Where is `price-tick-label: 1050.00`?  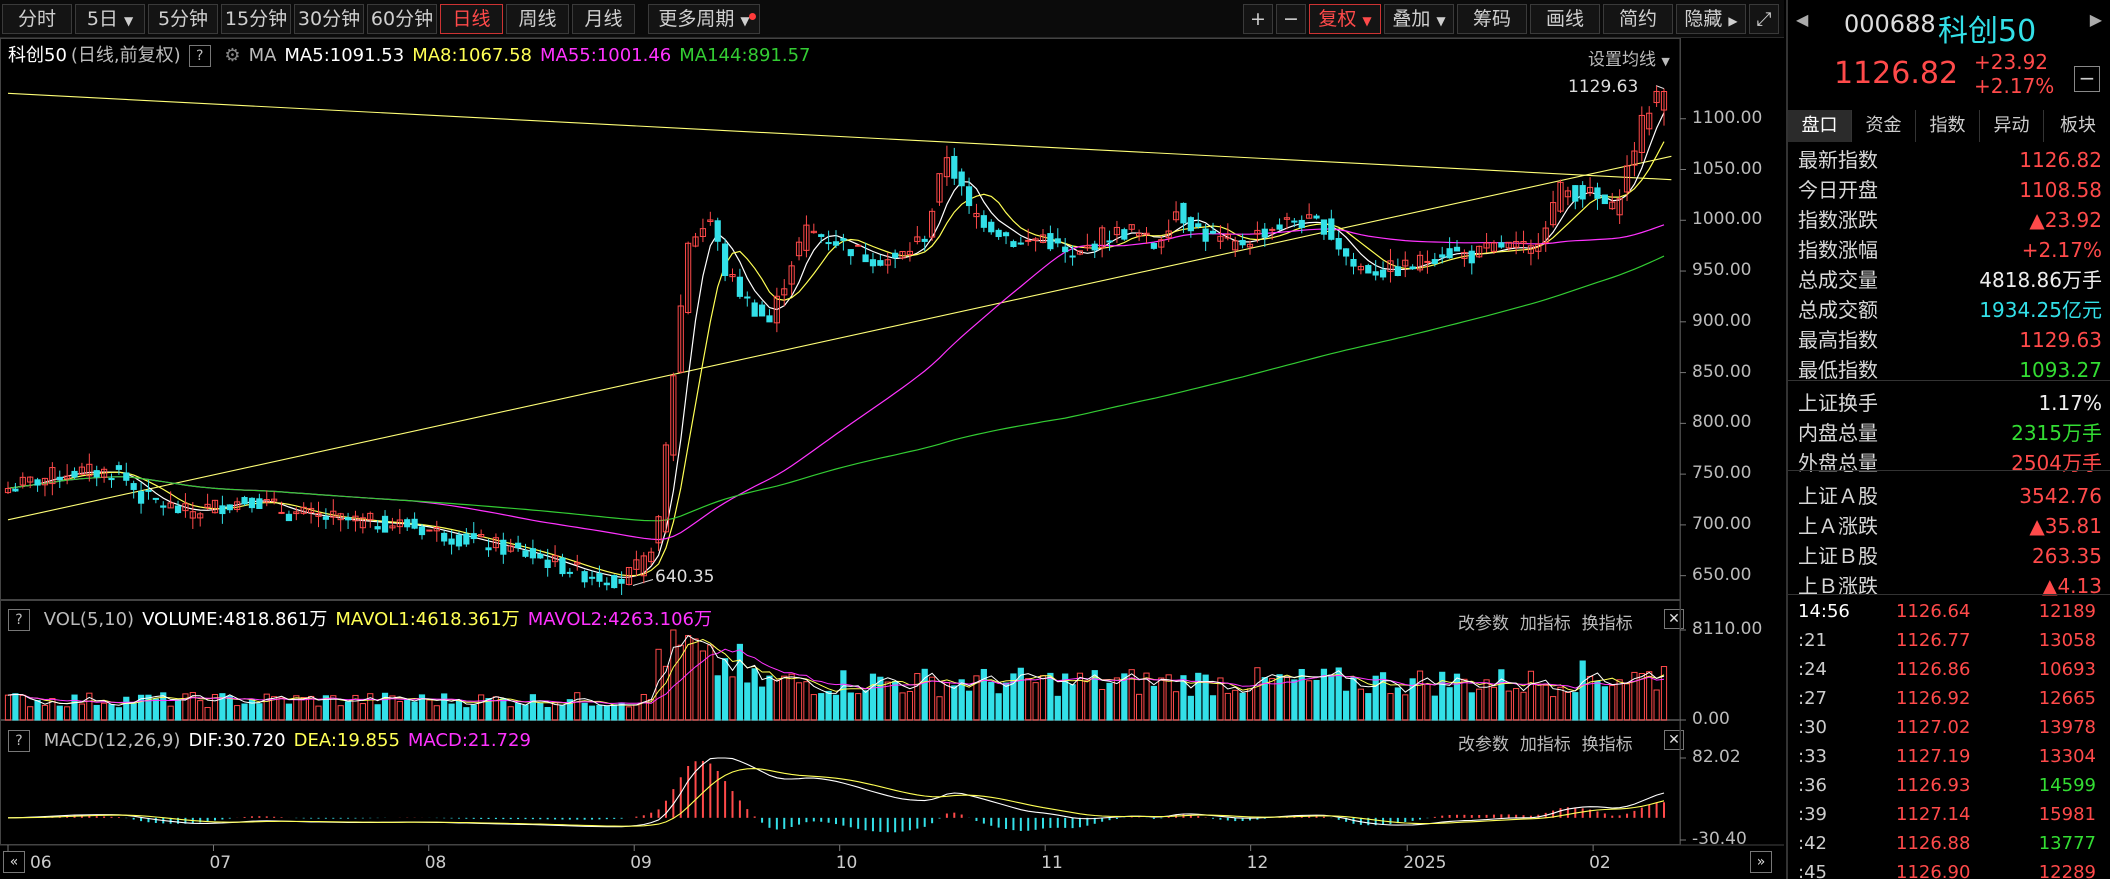
price-tick-label: 1050.00 is located at coordinates (1727, 168).